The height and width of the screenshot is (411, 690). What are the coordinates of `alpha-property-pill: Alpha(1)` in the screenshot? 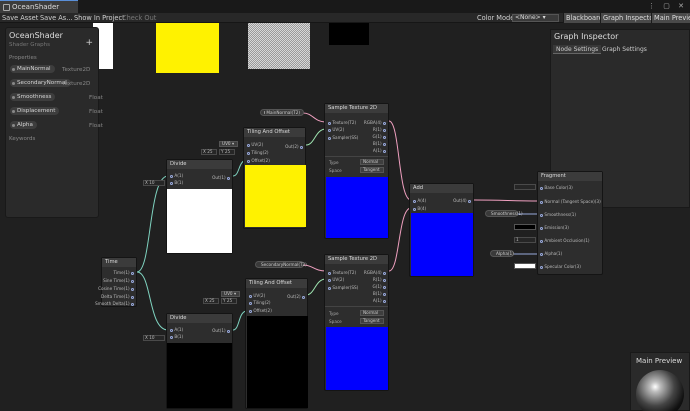 It's located at (502, 253).